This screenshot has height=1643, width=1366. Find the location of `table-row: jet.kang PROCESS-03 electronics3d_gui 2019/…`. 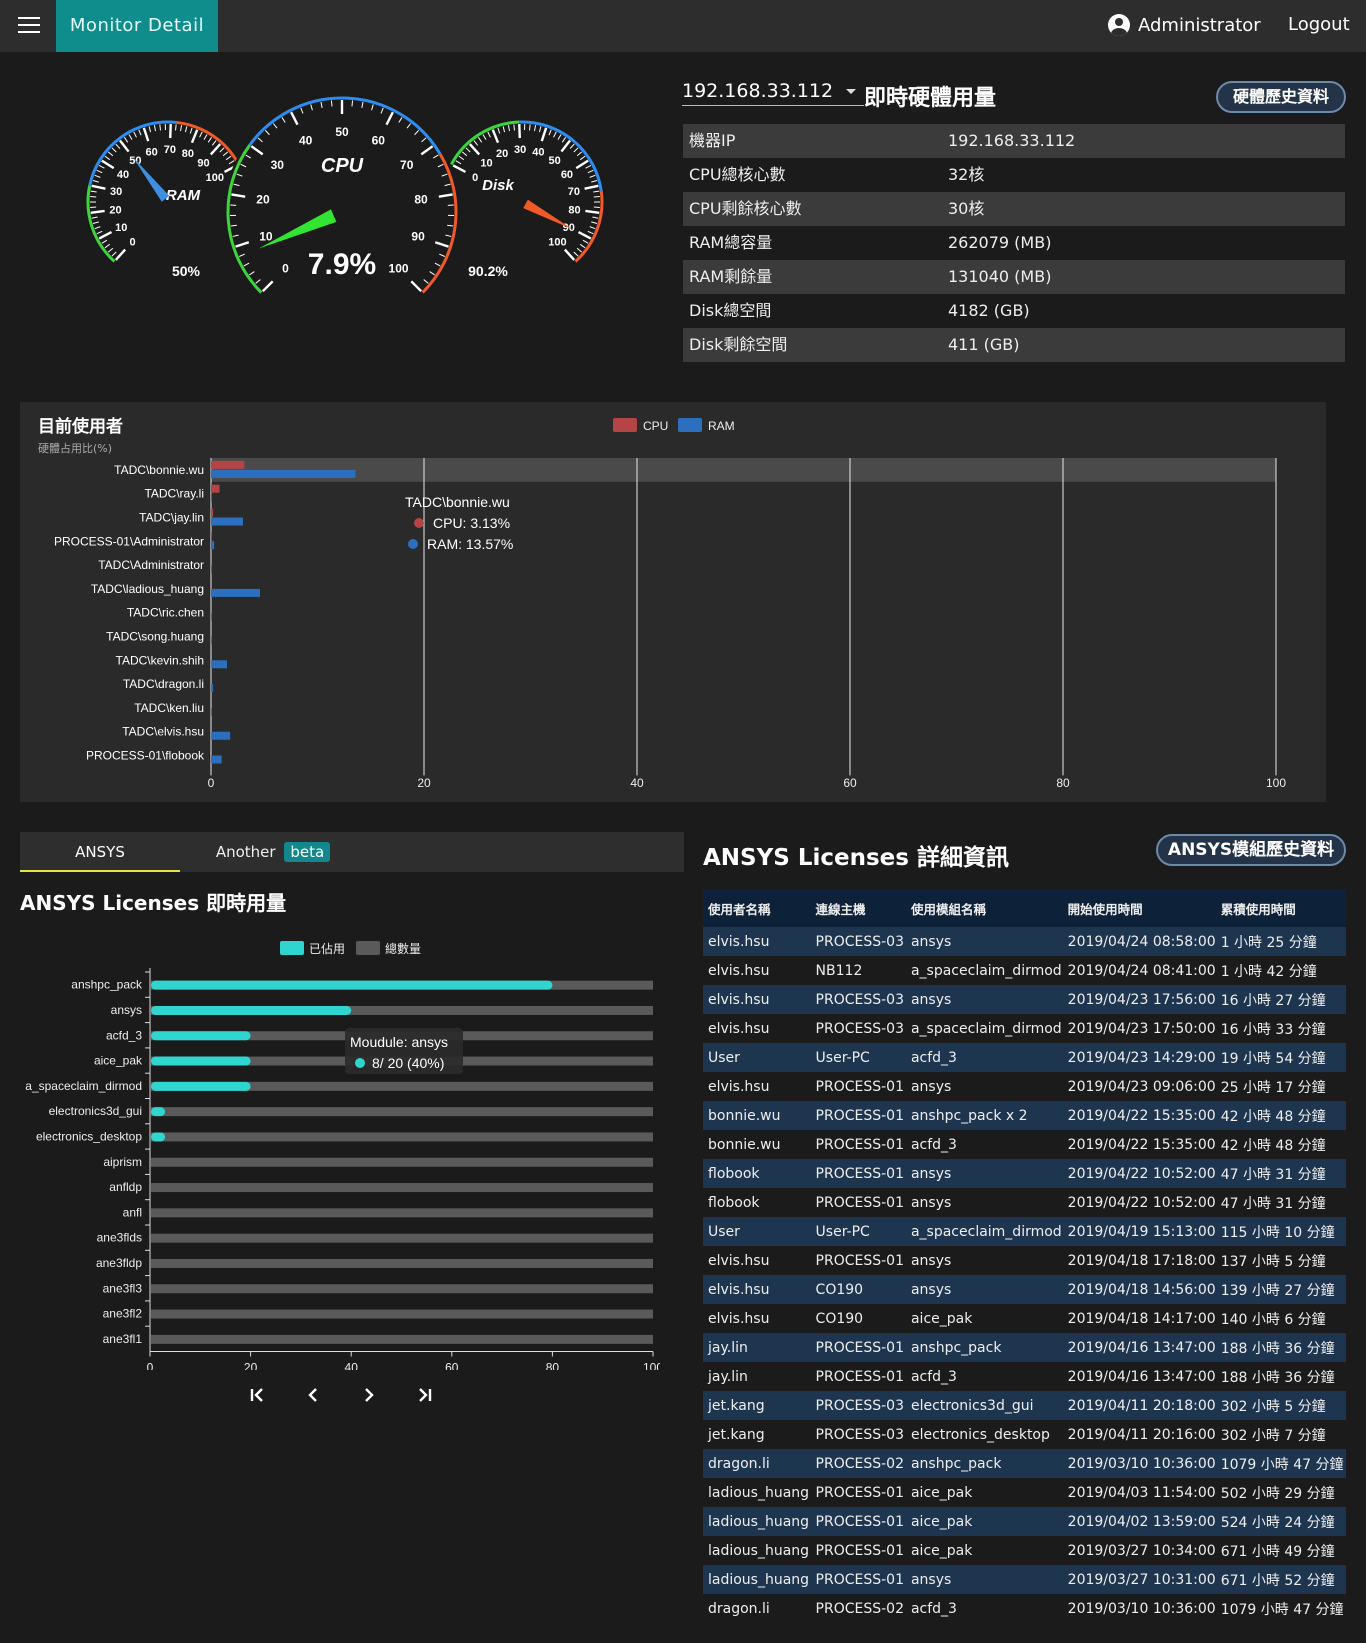

table-row: jet.kang PROCESS-03 electronics3d_gui 2019/… is located at coordinates (1024, 1405).